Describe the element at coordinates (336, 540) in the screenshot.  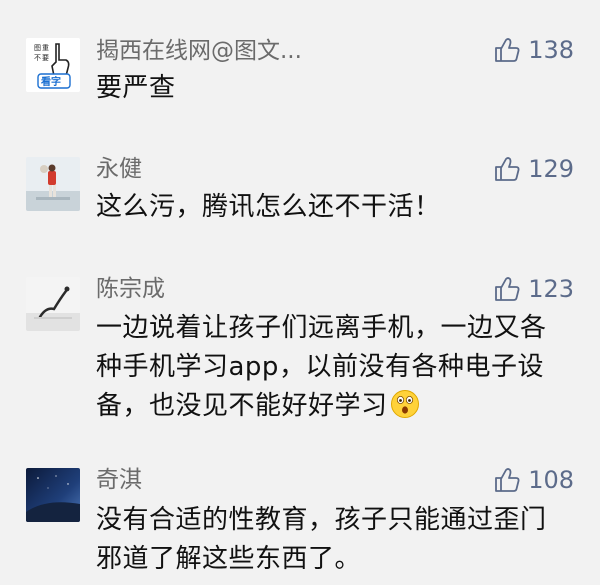
I see `comment-text: 没有合适的性教育，孩子只能通过歪门 邪道了解这些东西了。` at that location.